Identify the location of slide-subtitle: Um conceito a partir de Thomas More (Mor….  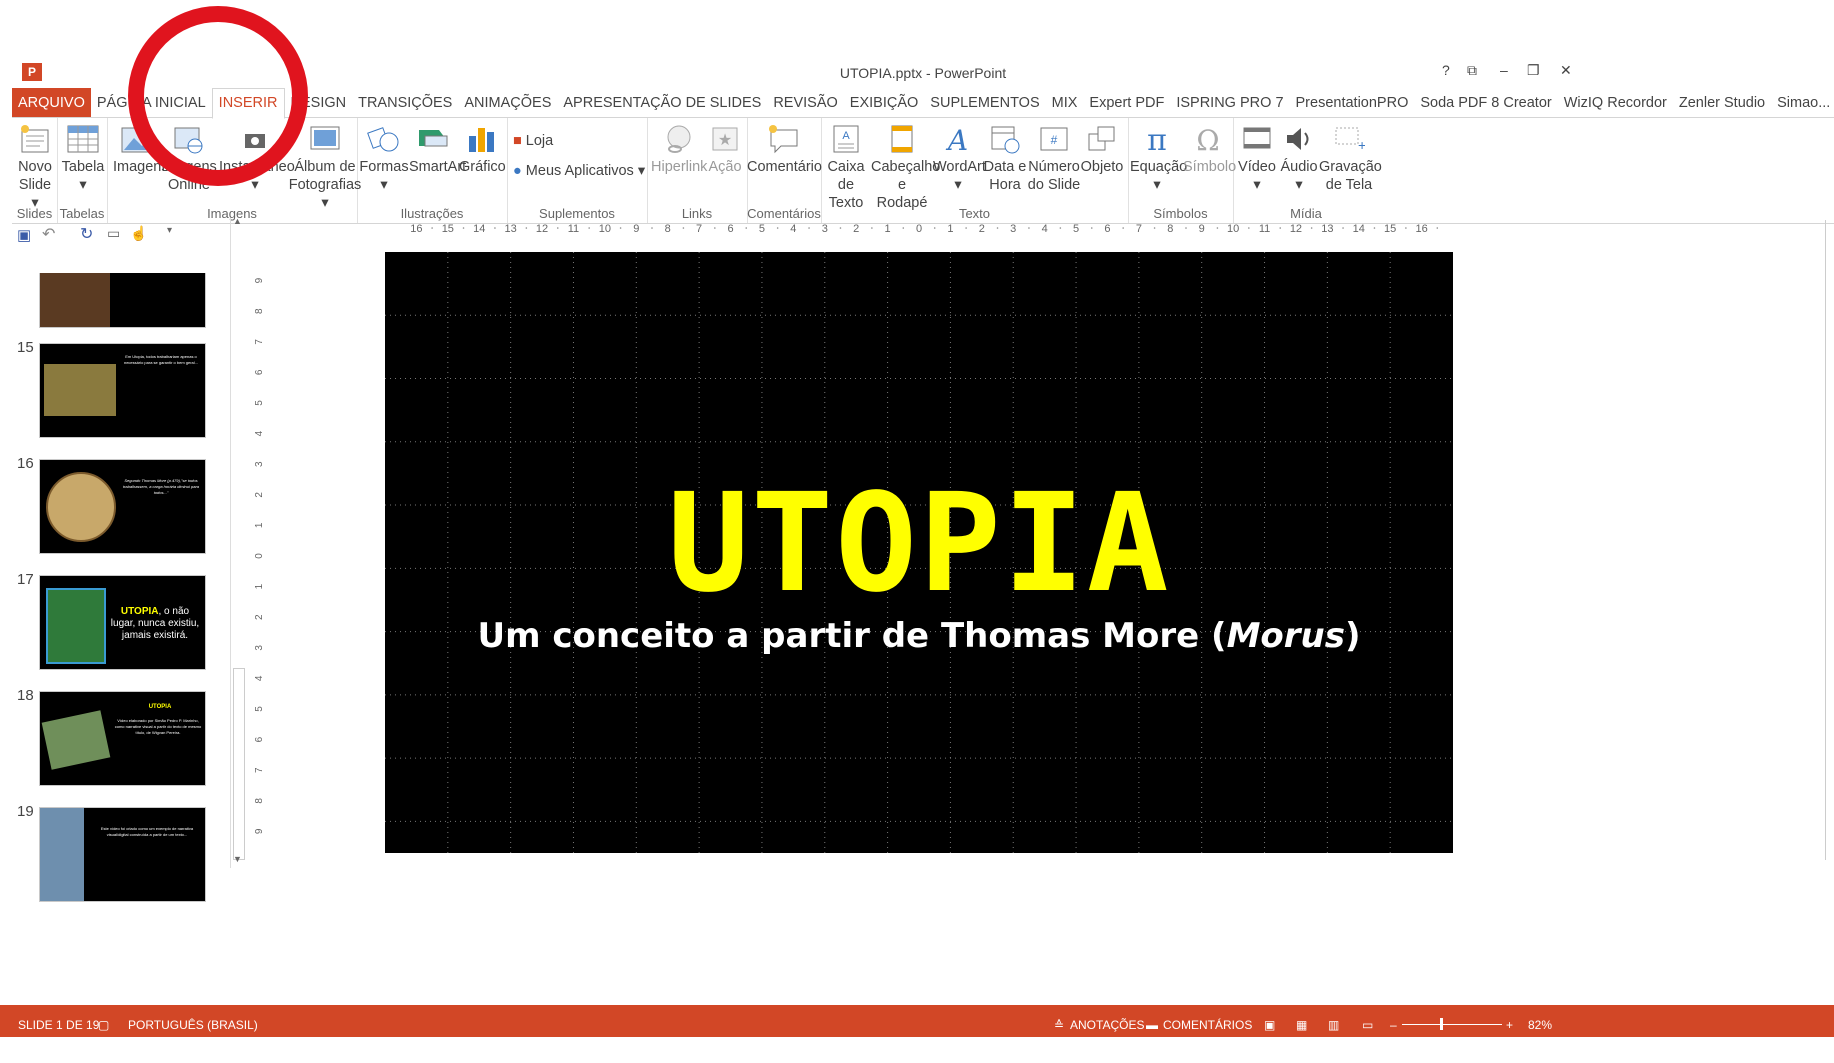
(919, 636).